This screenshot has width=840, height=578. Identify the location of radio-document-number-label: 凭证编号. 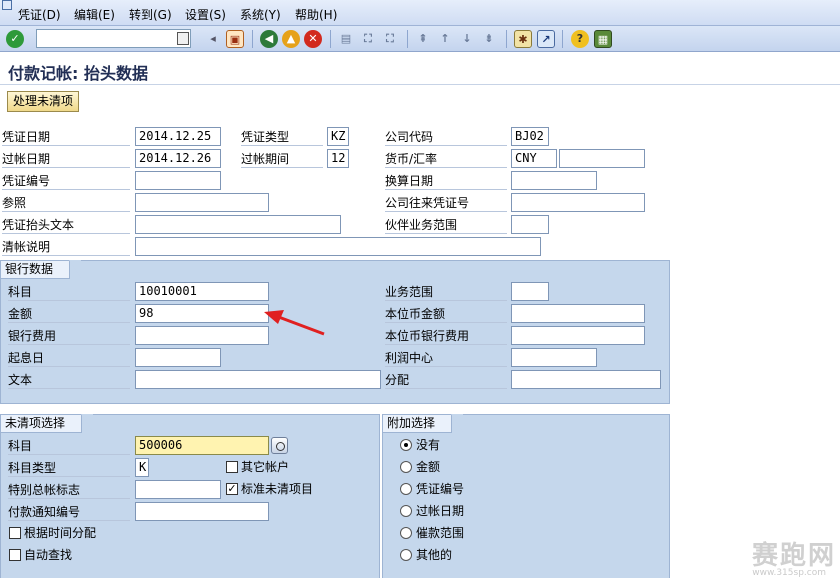
(440, 489).